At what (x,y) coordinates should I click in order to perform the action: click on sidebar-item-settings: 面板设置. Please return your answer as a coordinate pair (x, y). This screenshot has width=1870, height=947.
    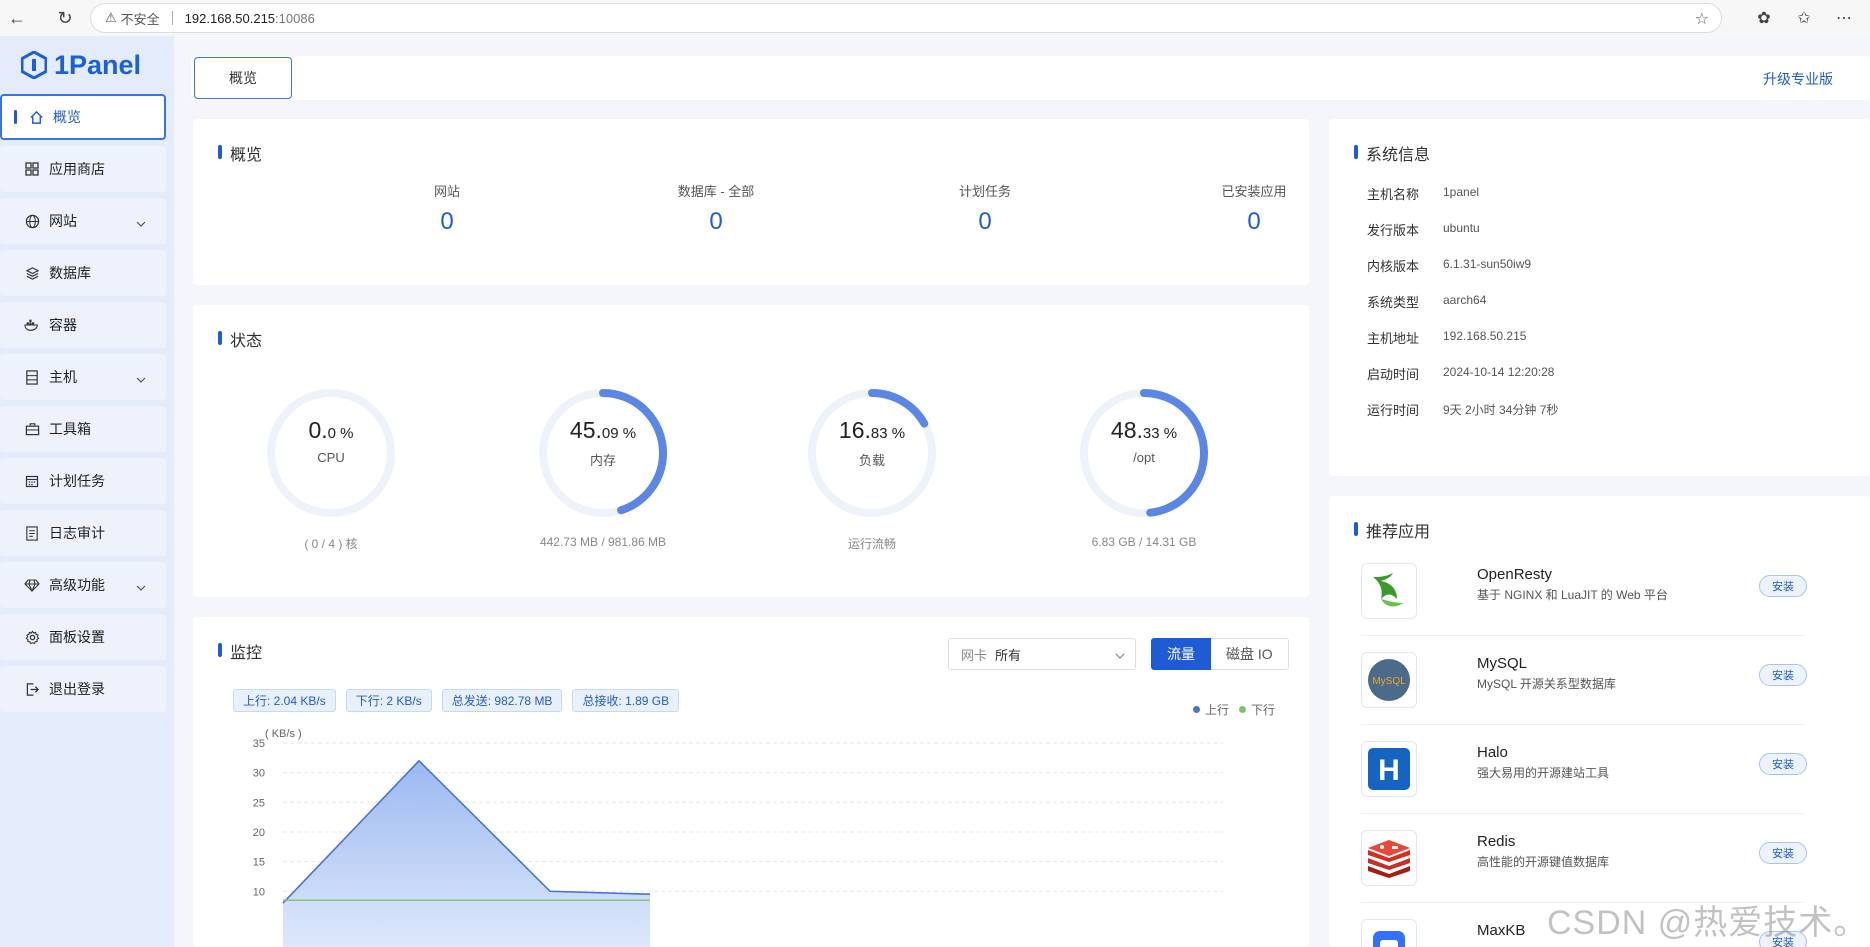
    Looking at the image, I should click on (83, 637).